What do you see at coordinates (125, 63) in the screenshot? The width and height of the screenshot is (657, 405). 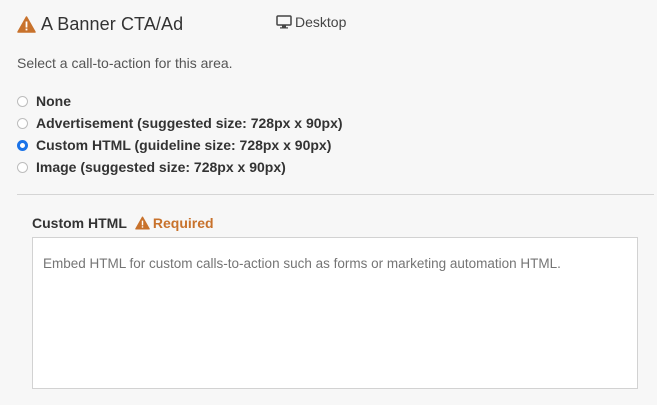 I see `section-description: Select a call-to-action for this area.` at bounding box center [125, 63].